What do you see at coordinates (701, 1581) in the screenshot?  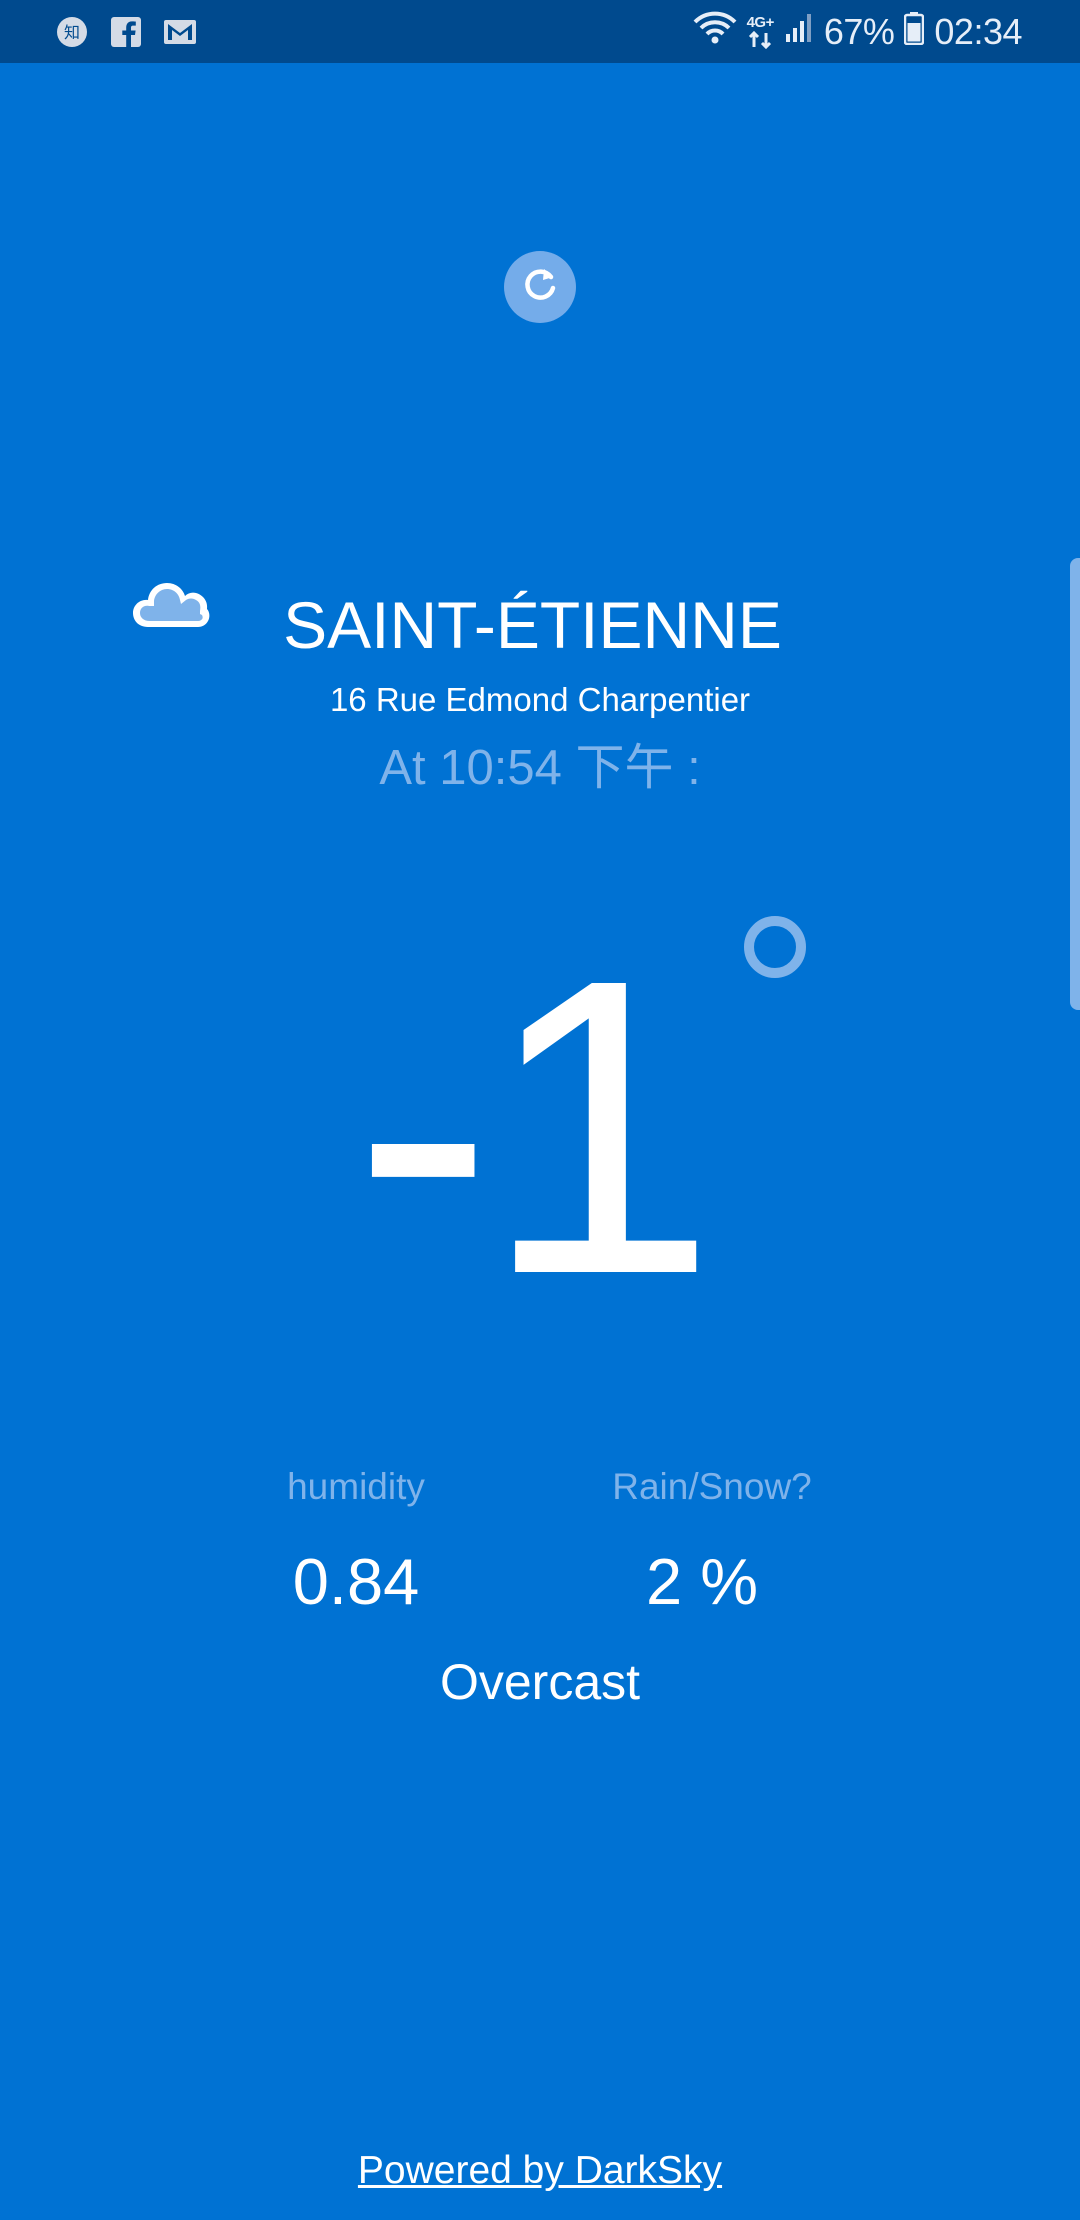 I see `precip-value: 2 %` at bounding box center [701, 1581].